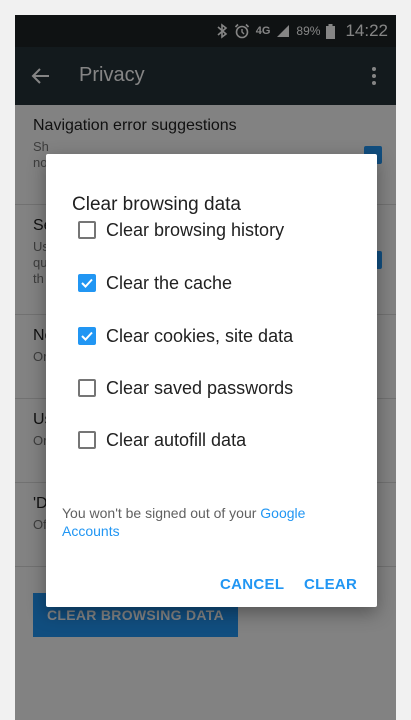  What do you see at coordinates (200, 387) in the screenshot?
I see `option-label: Clear saved passwords` at bounding box center [200, 387].